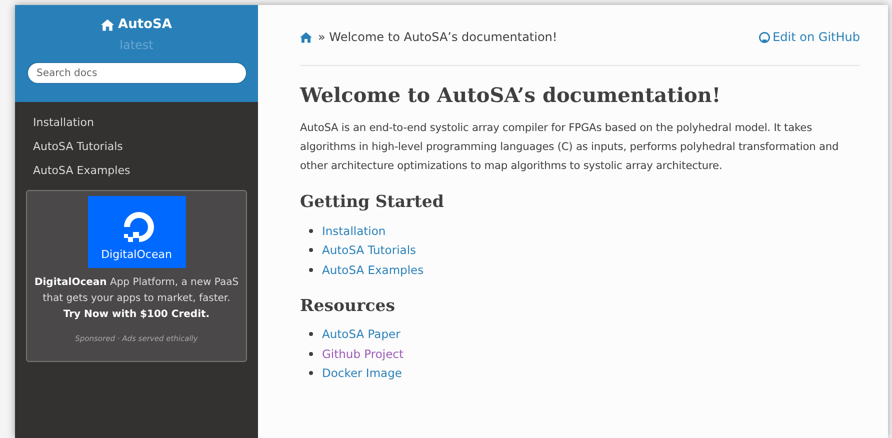 The width and height of the screenshot is (892, 438). Describe the element at coordinates (137, 45) in the screenshot. I see `version-label: latest` at that location.